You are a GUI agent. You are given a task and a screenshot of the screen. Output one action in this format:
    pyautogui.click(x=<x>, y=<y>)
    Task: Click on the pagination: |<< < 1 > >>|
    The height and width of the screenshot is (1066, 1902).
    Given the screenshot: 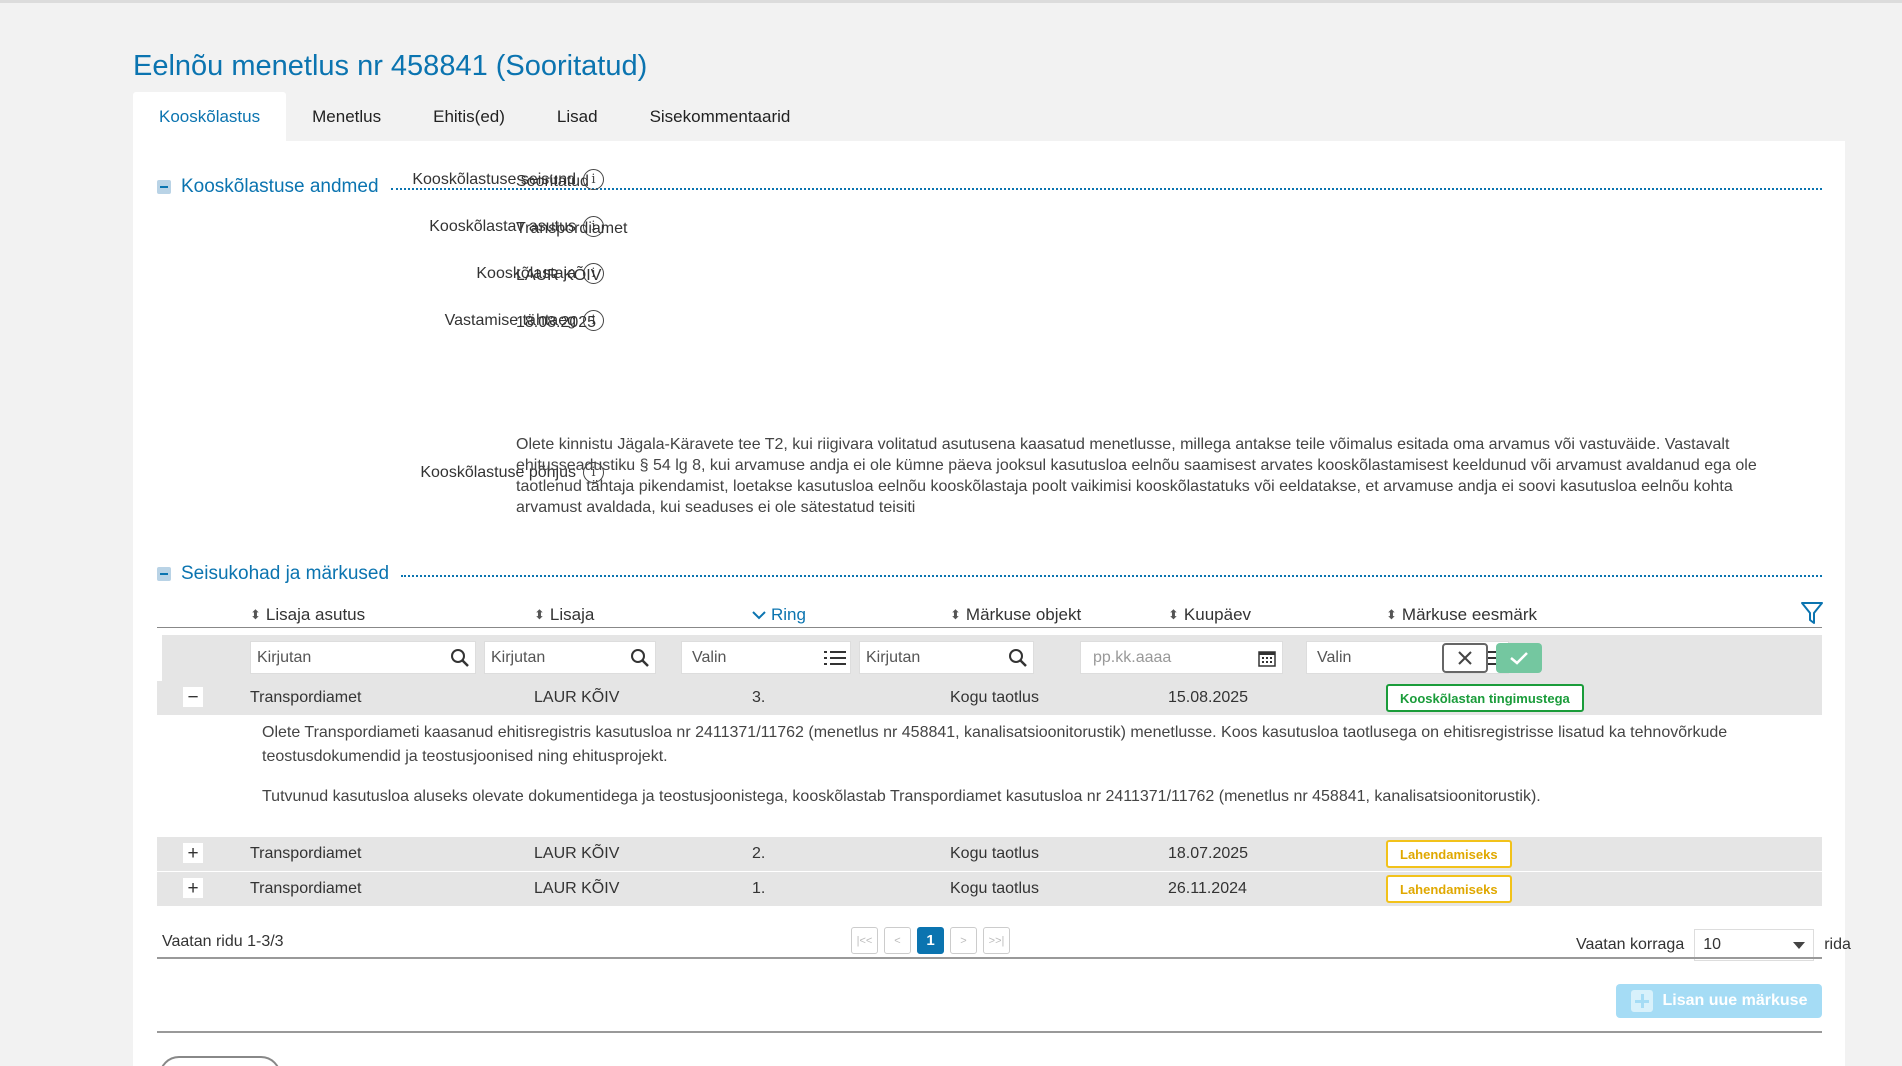 What is the action you would take?
    pyautogui.click(x=930, y=940)
    